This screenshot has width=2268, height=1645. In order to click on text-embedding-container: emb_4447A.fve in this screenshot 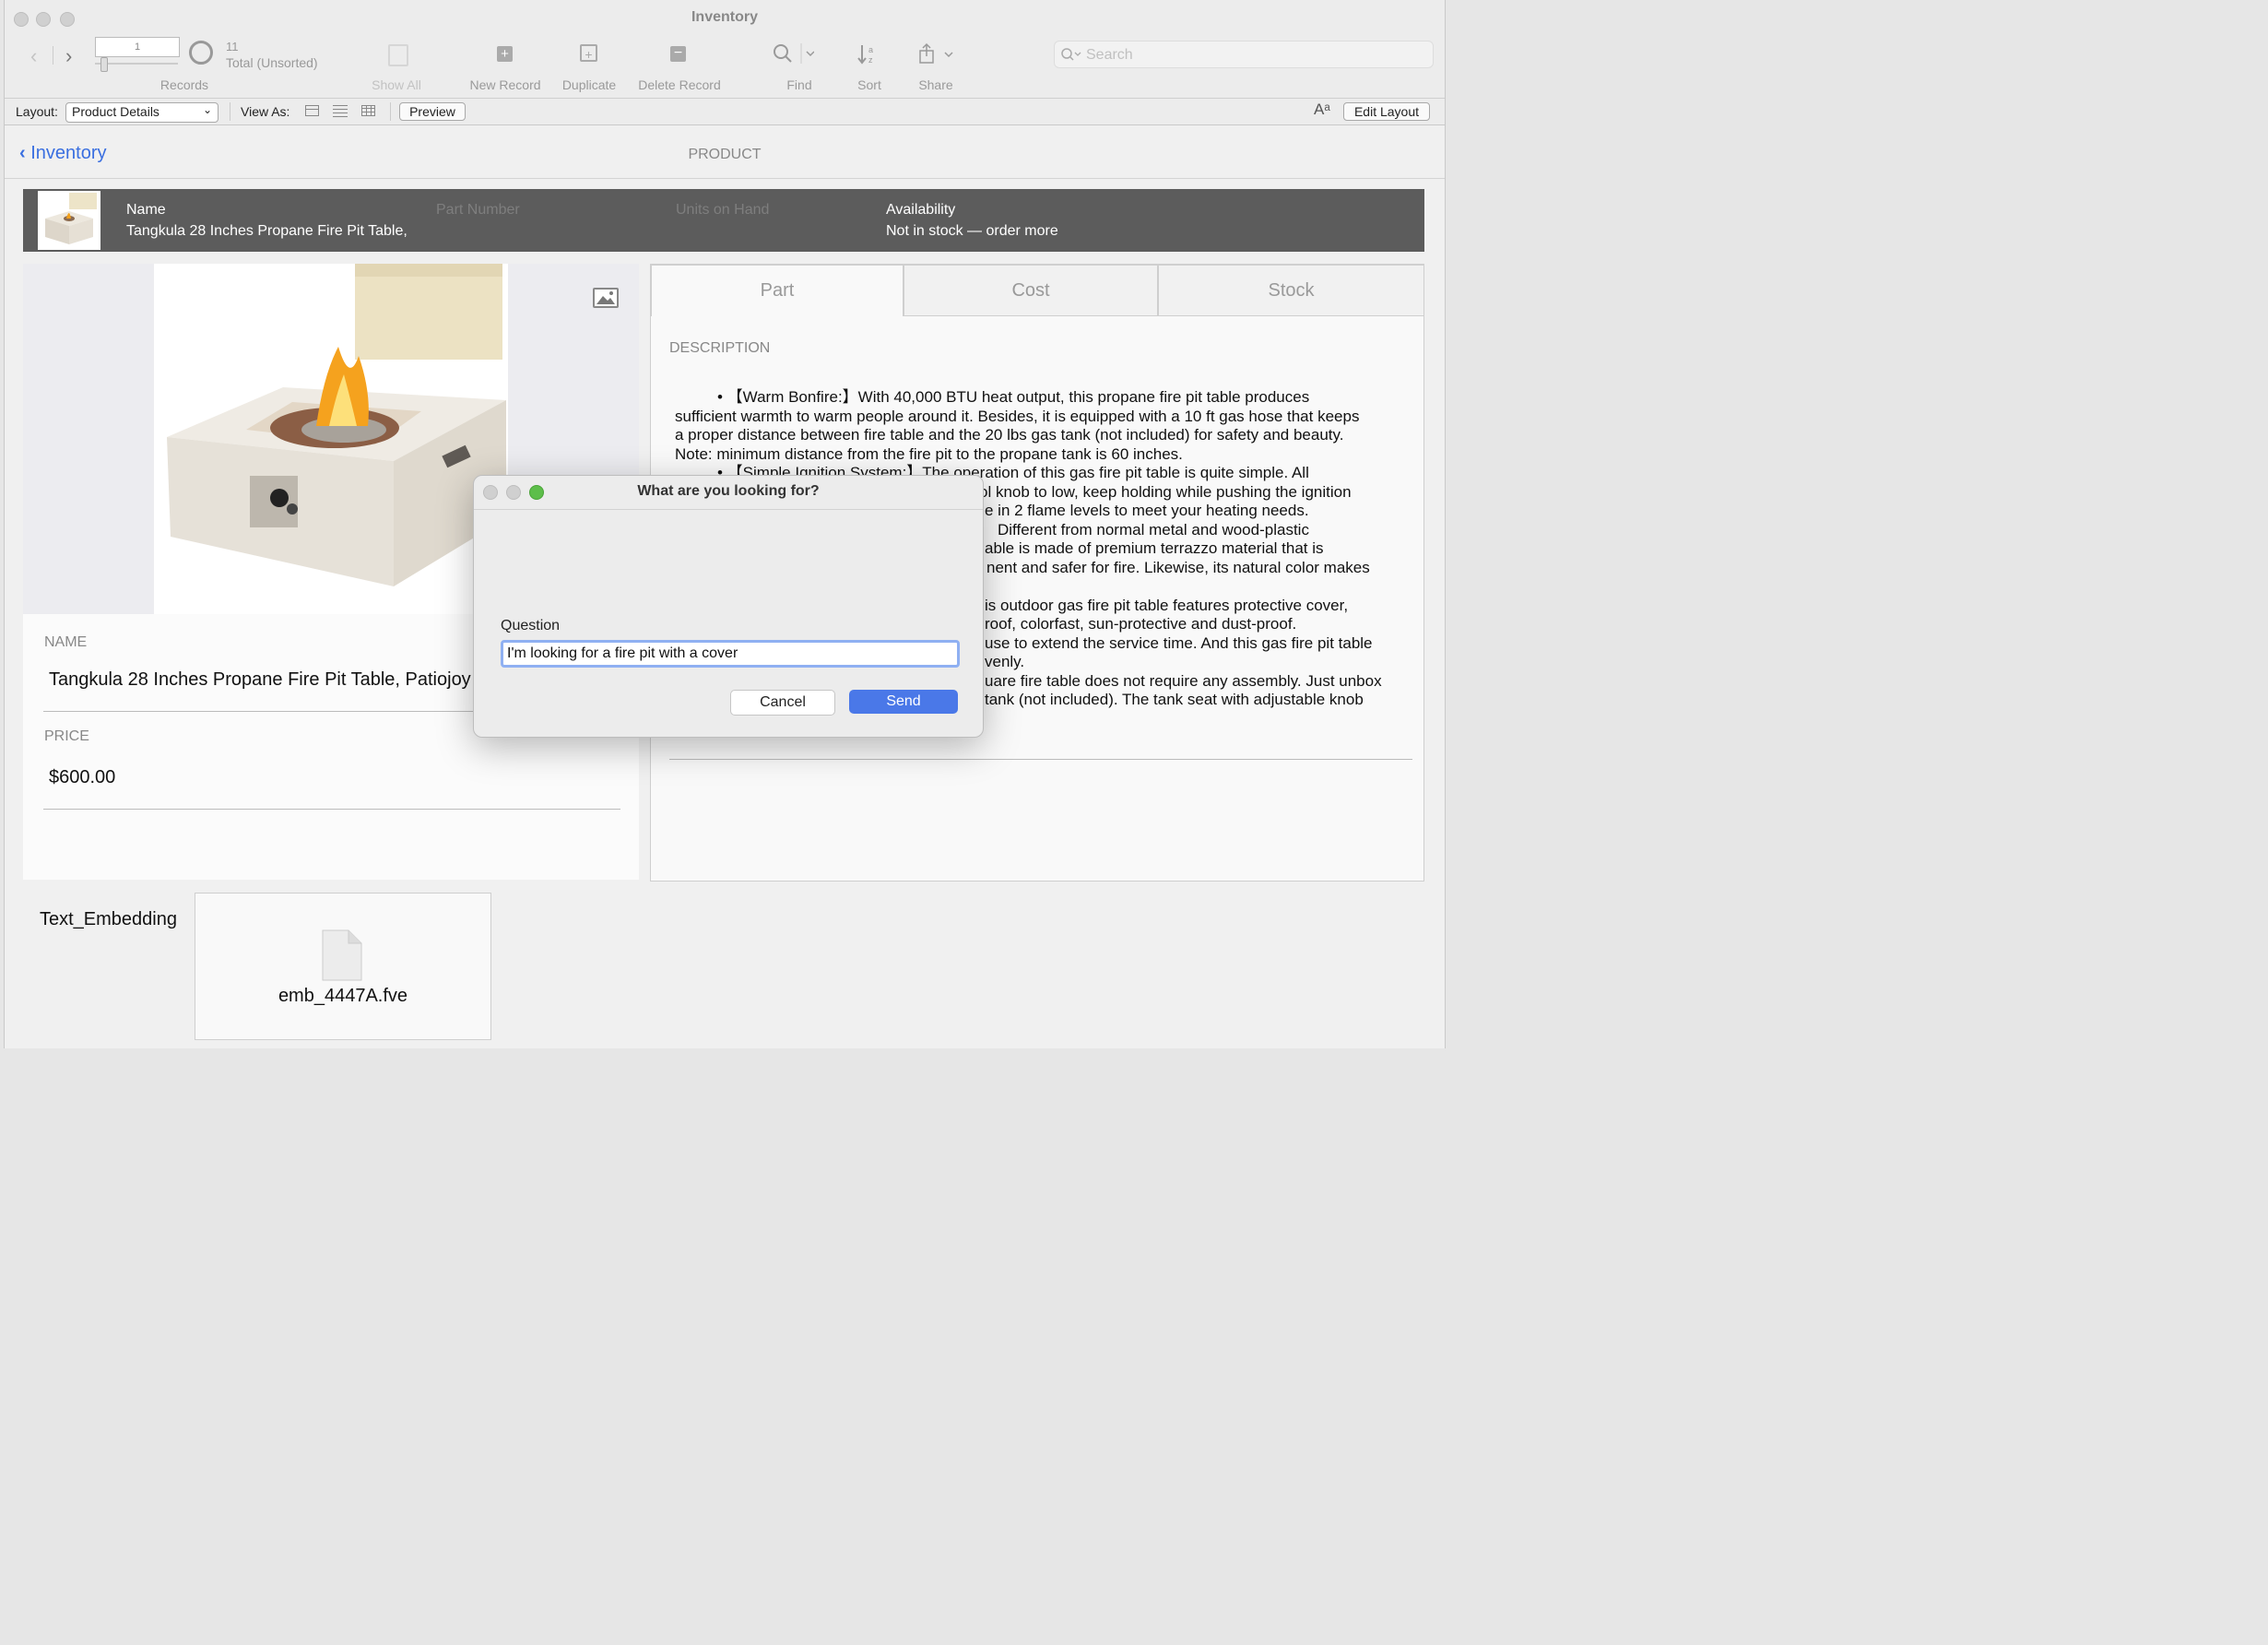, I will do `click(343, 967)`.